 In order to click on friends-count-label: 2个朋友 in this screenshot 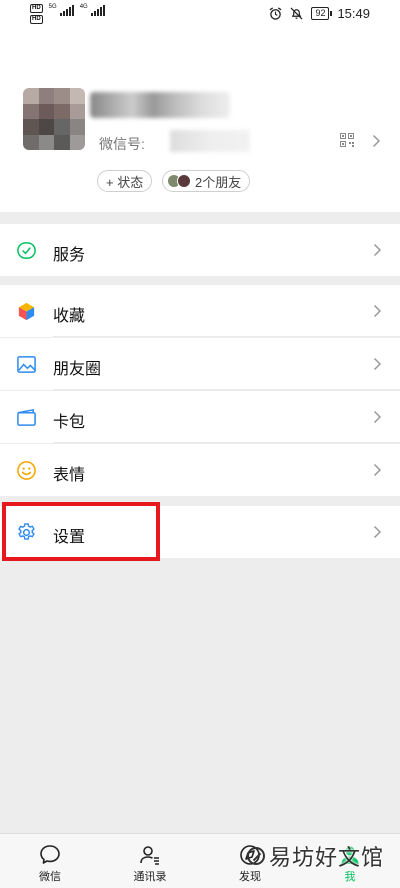, I will do `click(218, 182)`.